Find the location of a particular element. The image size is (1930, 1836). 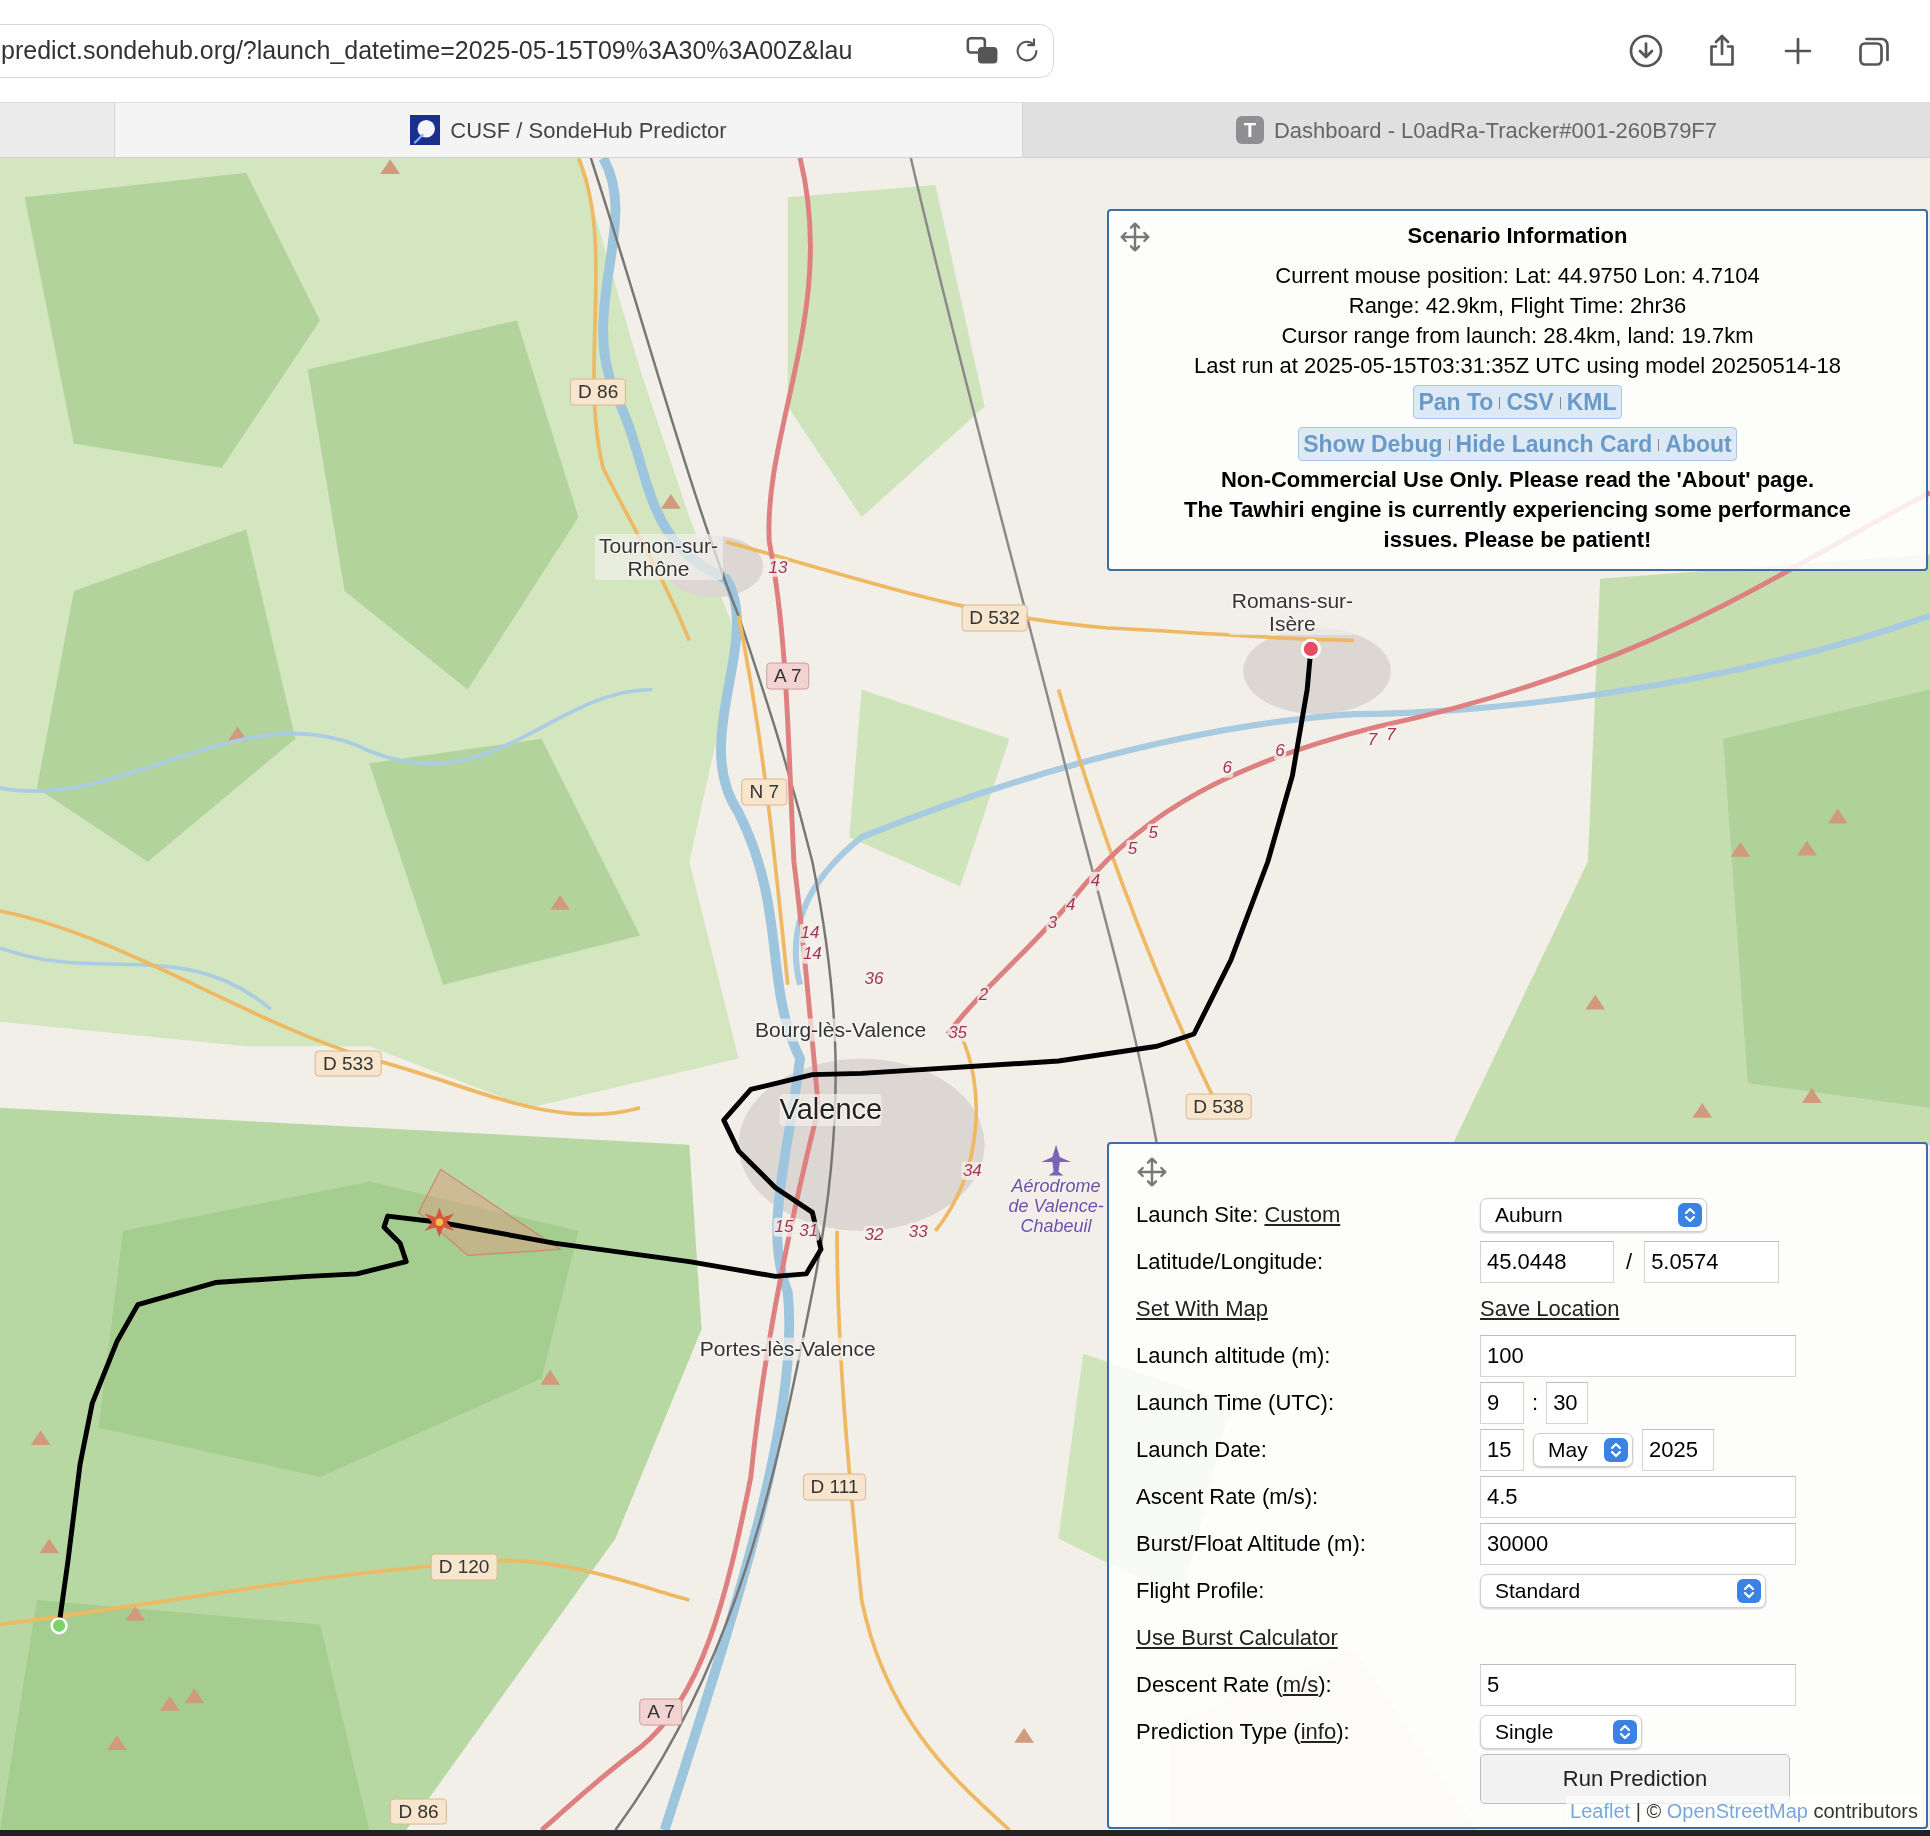

info-text: Last run at 2025-05-15T03:31:35Z UTC using model 20250514-18 is located at coordinates (1517, 366).